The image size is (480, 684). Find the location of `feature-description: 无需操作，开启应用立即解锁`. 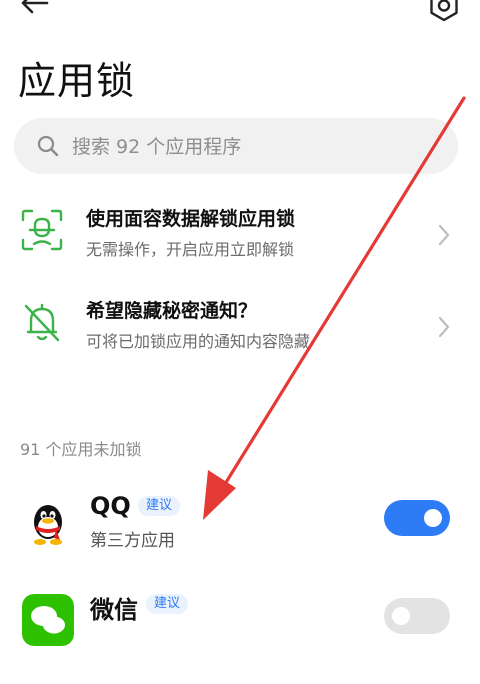

feature-description: 无需操作，开启应用立即解锁 is located at coordinates (190, 249).